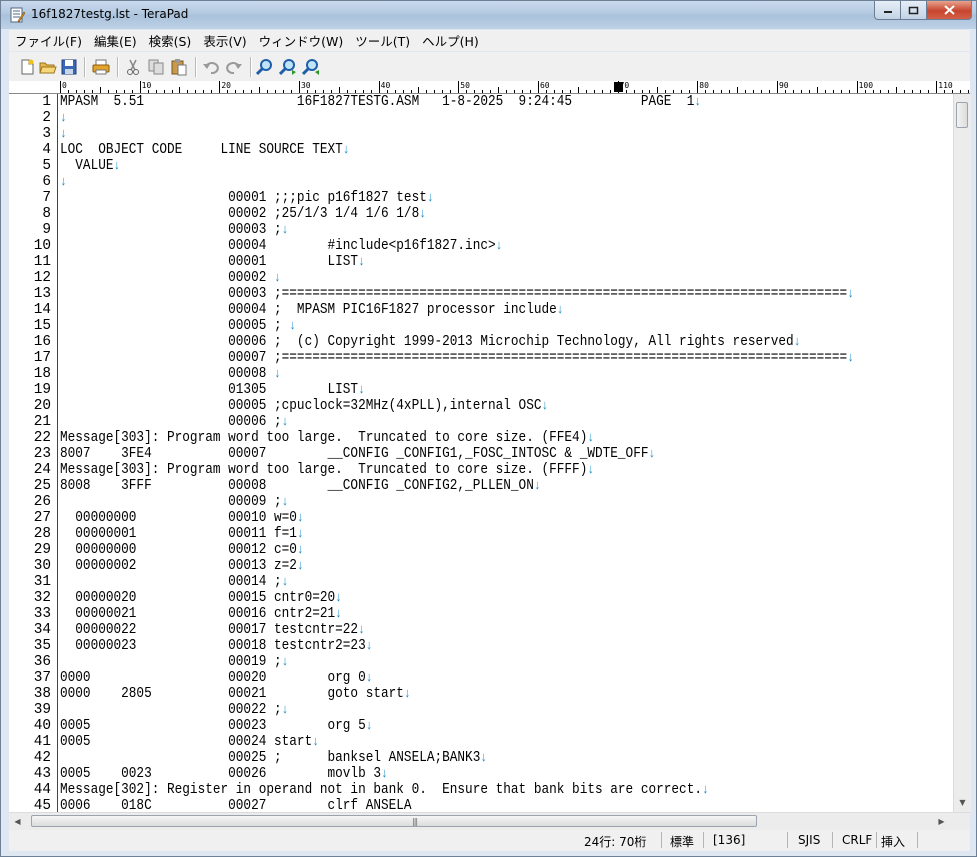 The image size is (977, 857). I want to click on menu-tools: ツール(T), so click(382, 40).